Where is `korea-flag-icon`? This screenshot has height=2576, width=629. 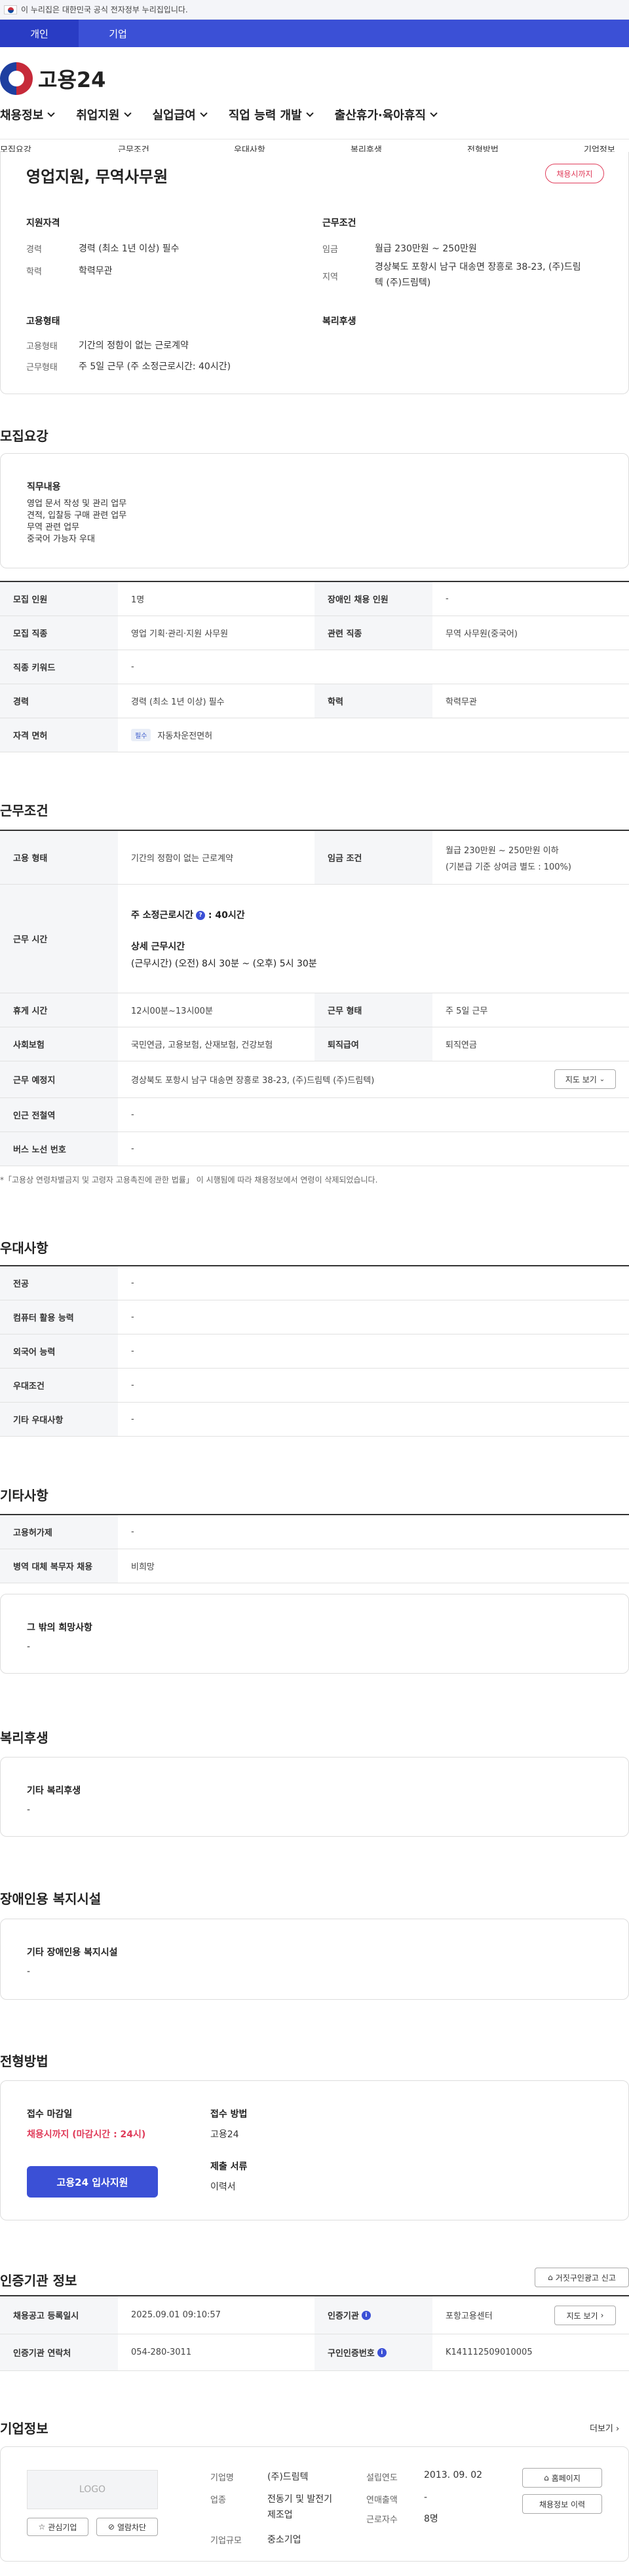
korea-flag-icon is located at coordinates (10, 9).